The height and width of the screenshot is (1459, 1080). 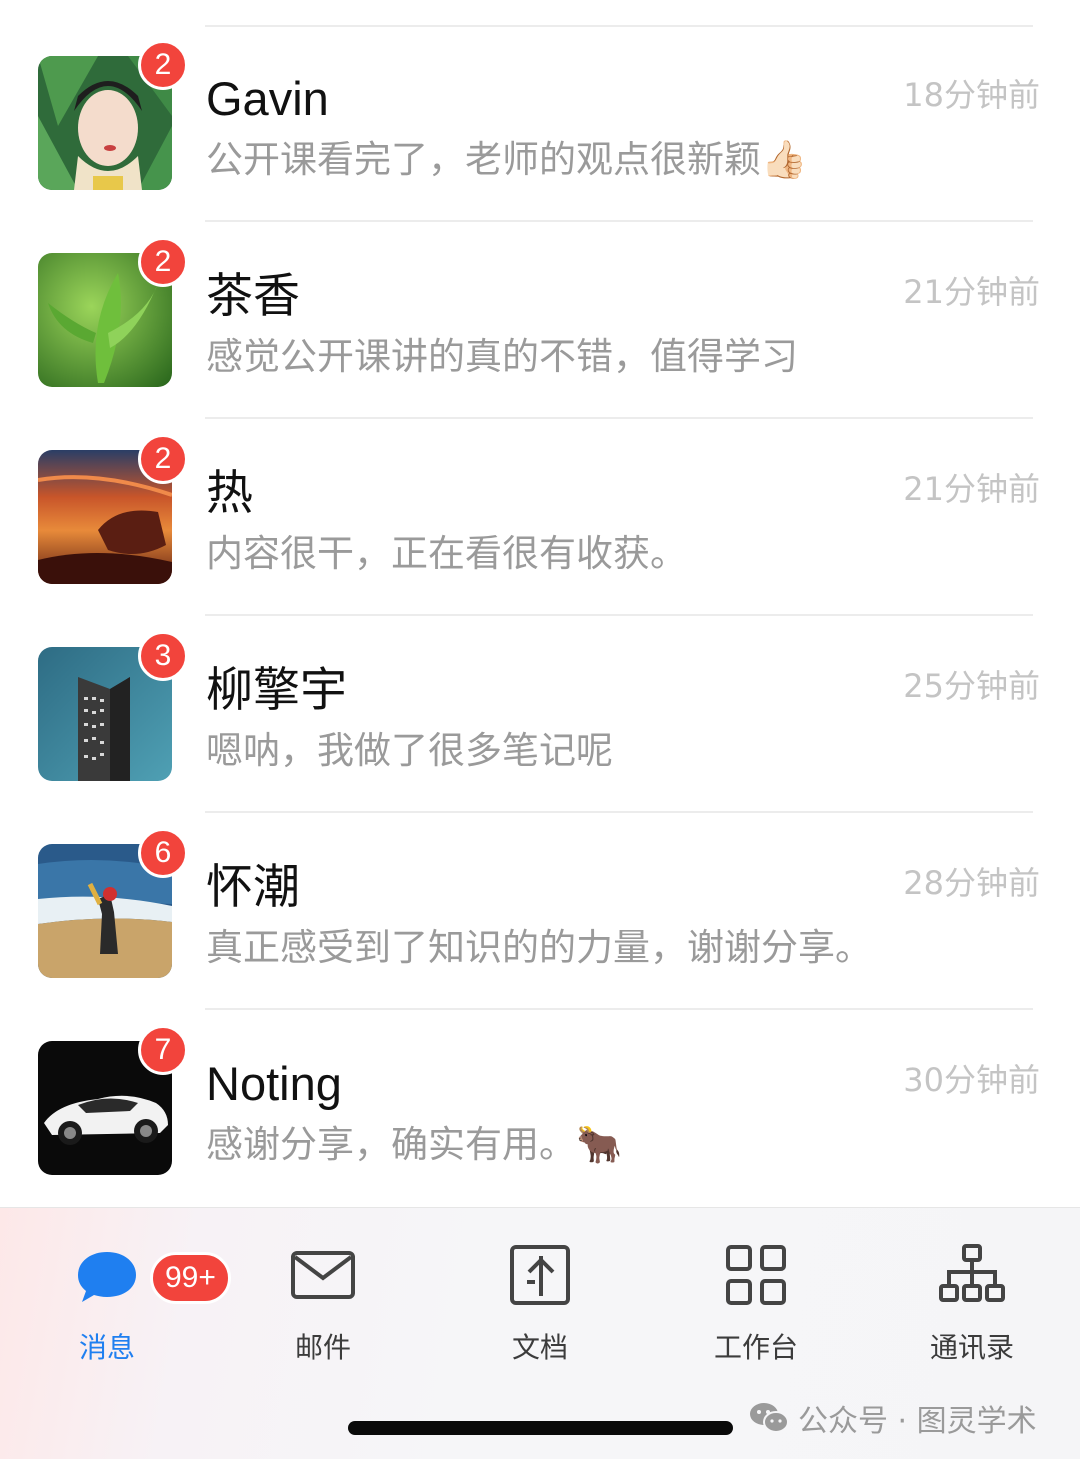 What do you see at coordinates (163, 656) in the screenshot?
I see `unread-badge: 3` at bounding box center [163, 656].